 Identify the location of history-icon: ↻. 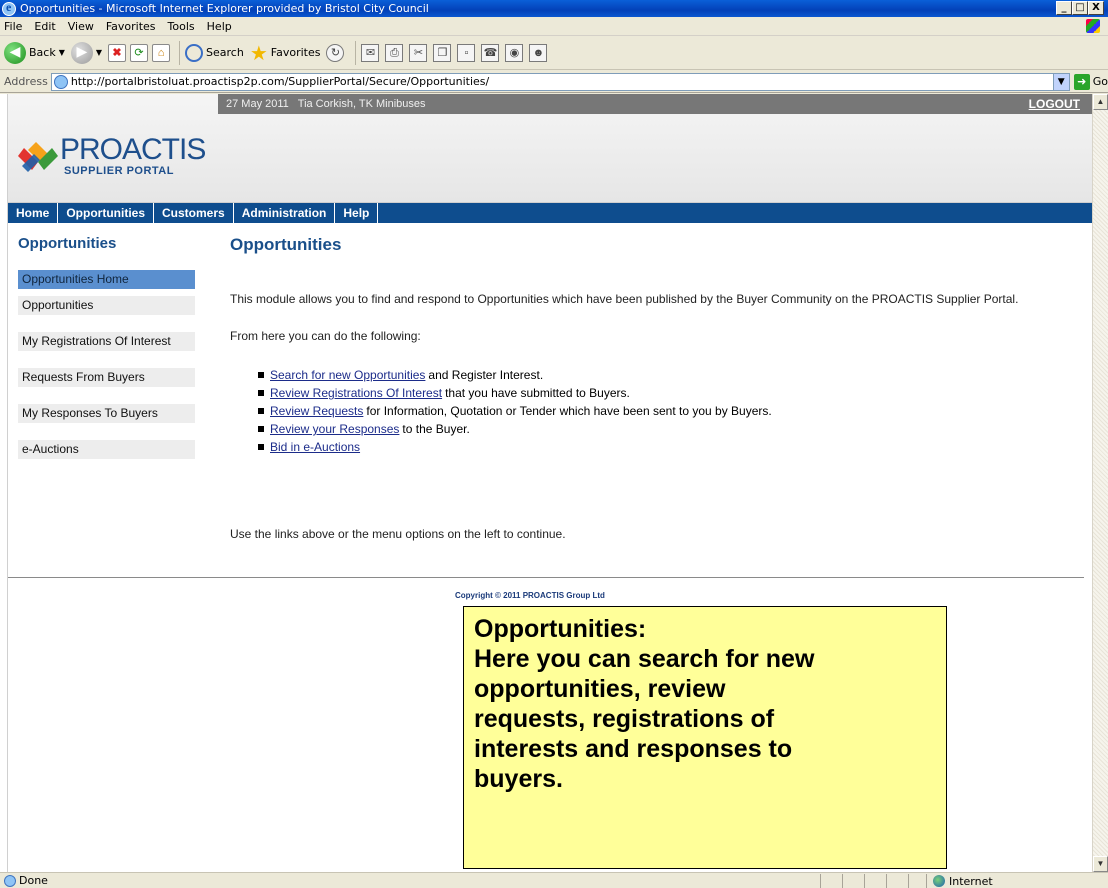
(335, 52).